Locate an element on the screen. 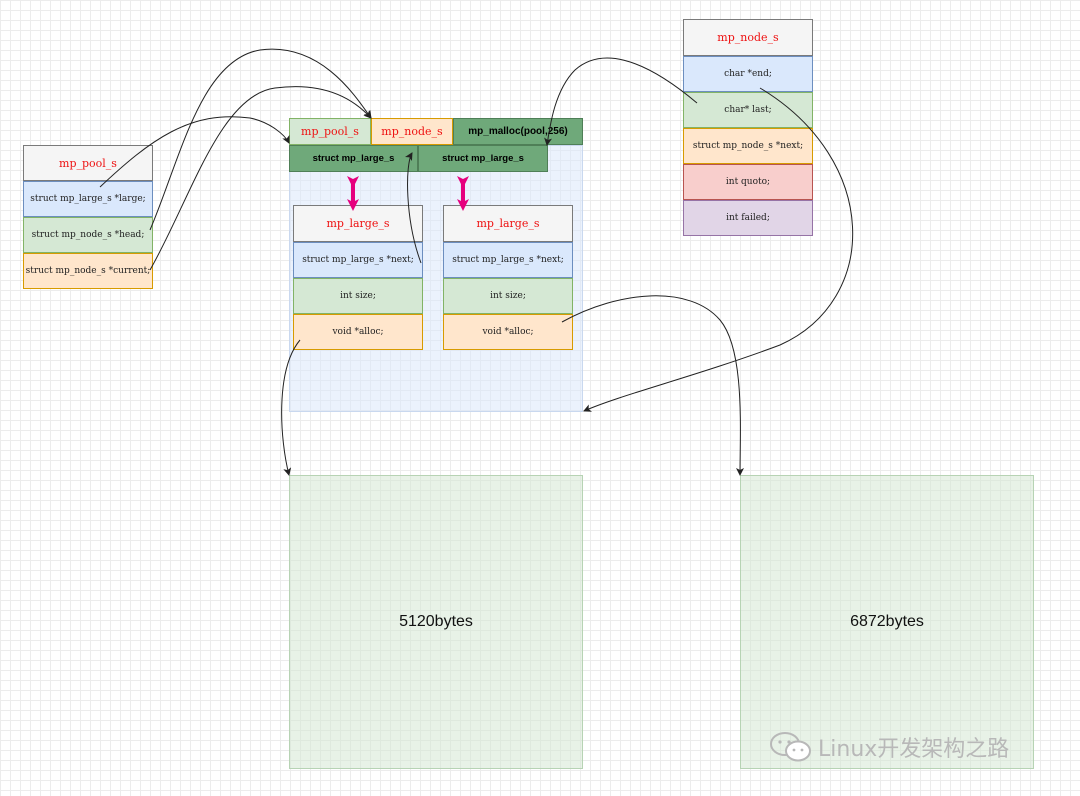  pool-field-current: struct mp_node_s *current; is located at coordinates (88, 271).